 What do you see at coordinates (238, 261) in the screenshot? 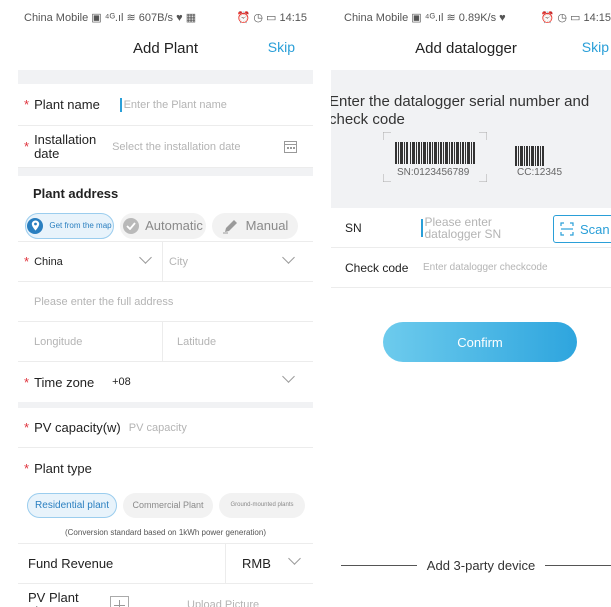
I see `city-select: City` at bounding box center [238, 261].